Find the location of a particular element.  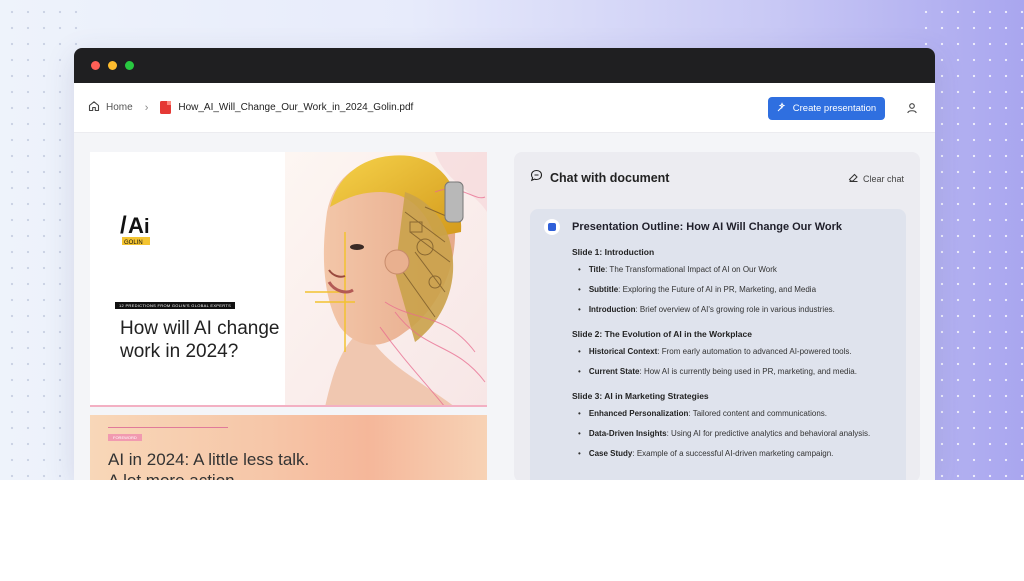

user-icon is located at coordinates (912, 108).